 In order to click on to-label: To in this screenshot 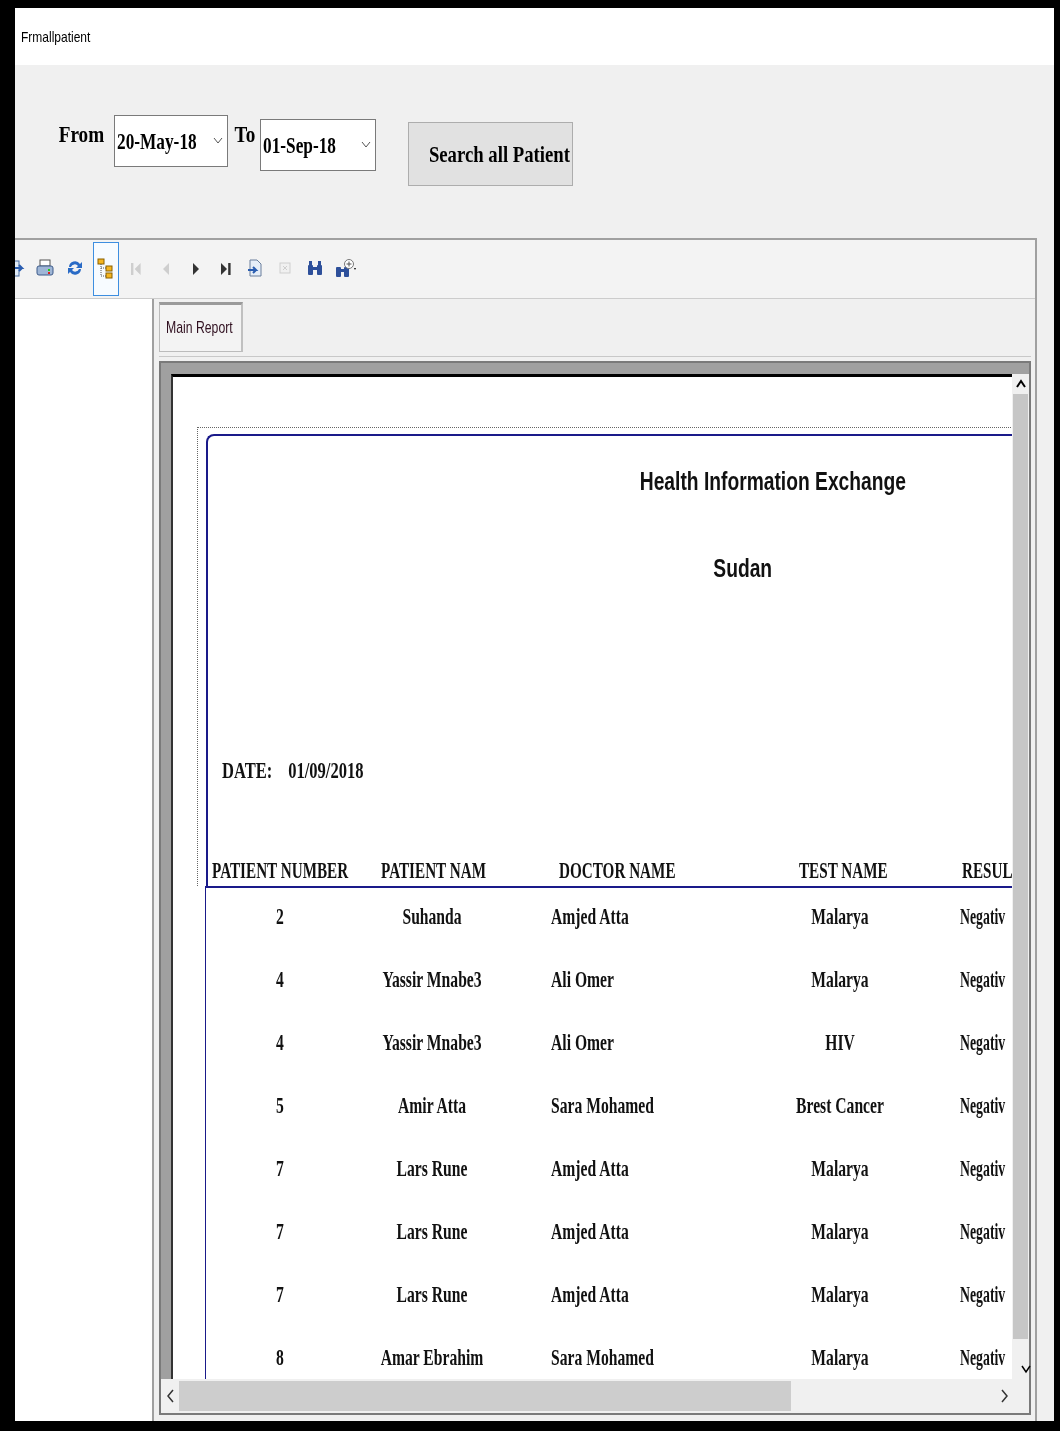, I will do `click(245, 134)`.